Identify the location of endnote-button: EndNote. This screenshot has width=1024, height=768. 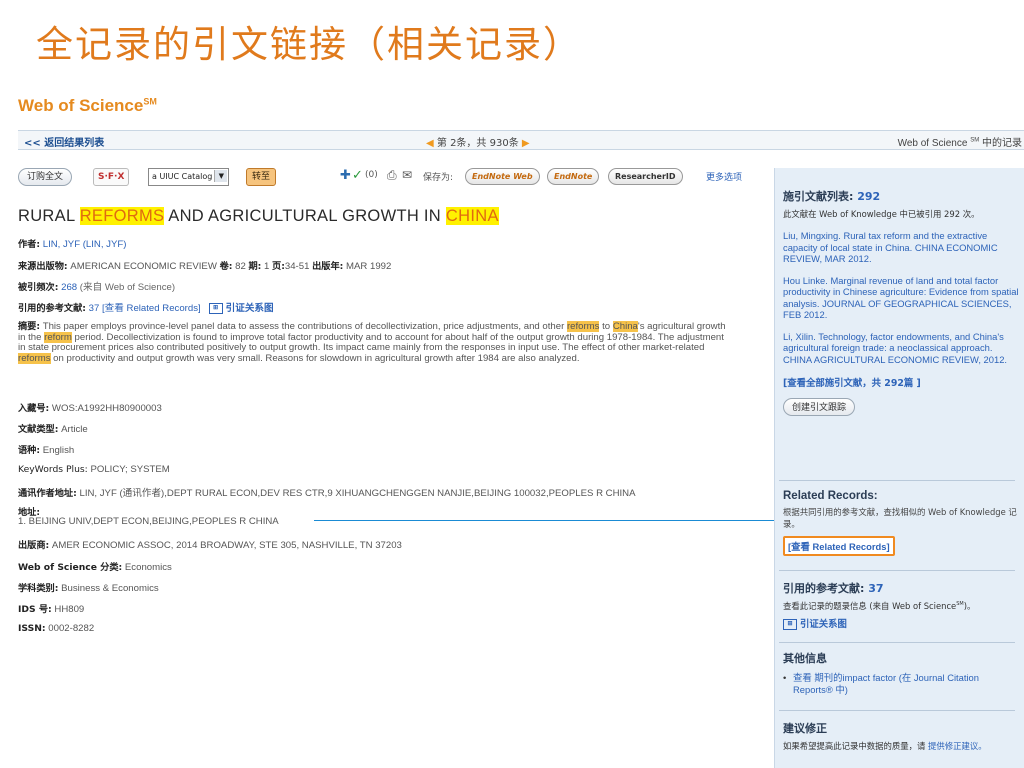
(573, 176).